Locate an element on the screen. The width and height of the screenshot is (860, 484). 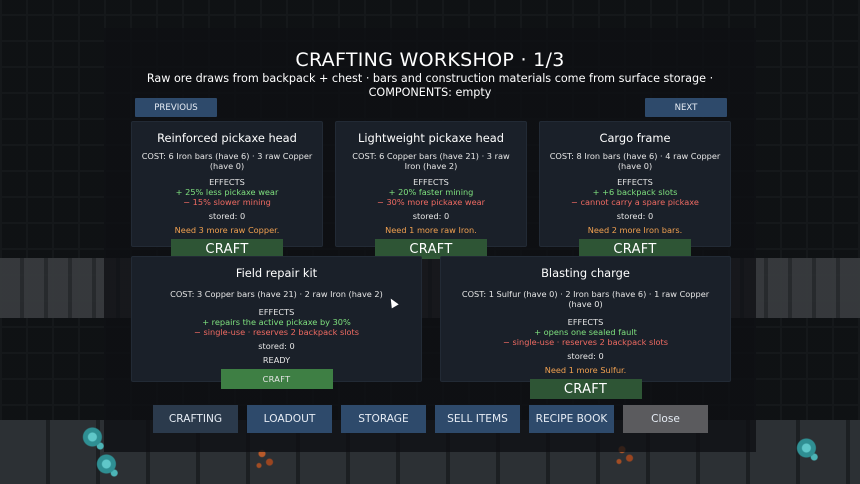
recipe-name: Lightweight pickaxe head is located at coordinates (431, 138).